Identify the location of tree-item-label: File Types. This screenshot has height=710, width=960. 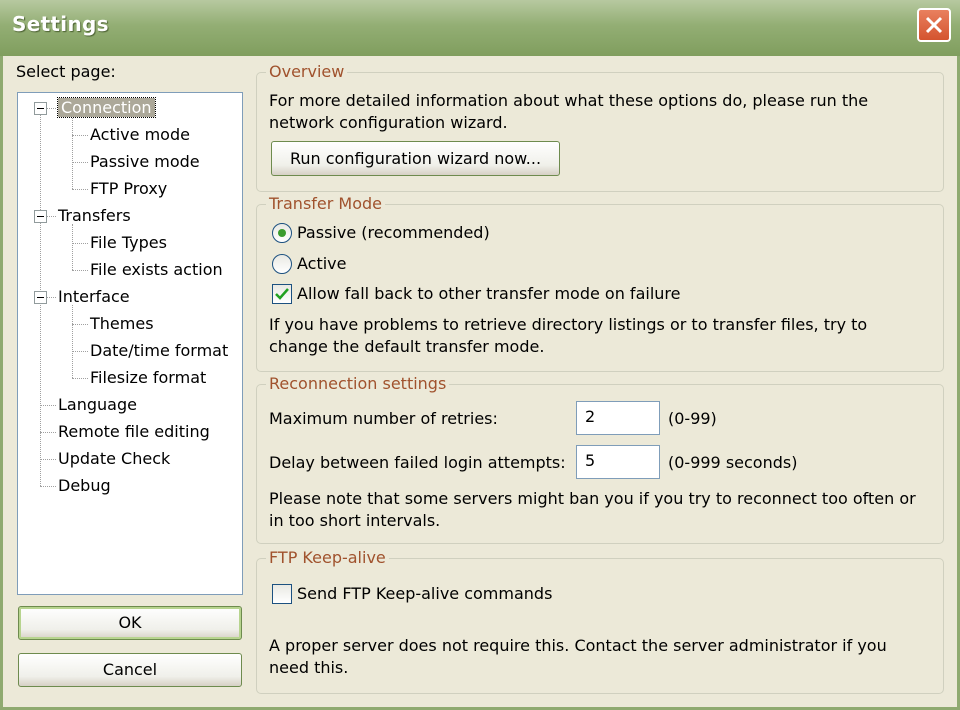
(128, 242).